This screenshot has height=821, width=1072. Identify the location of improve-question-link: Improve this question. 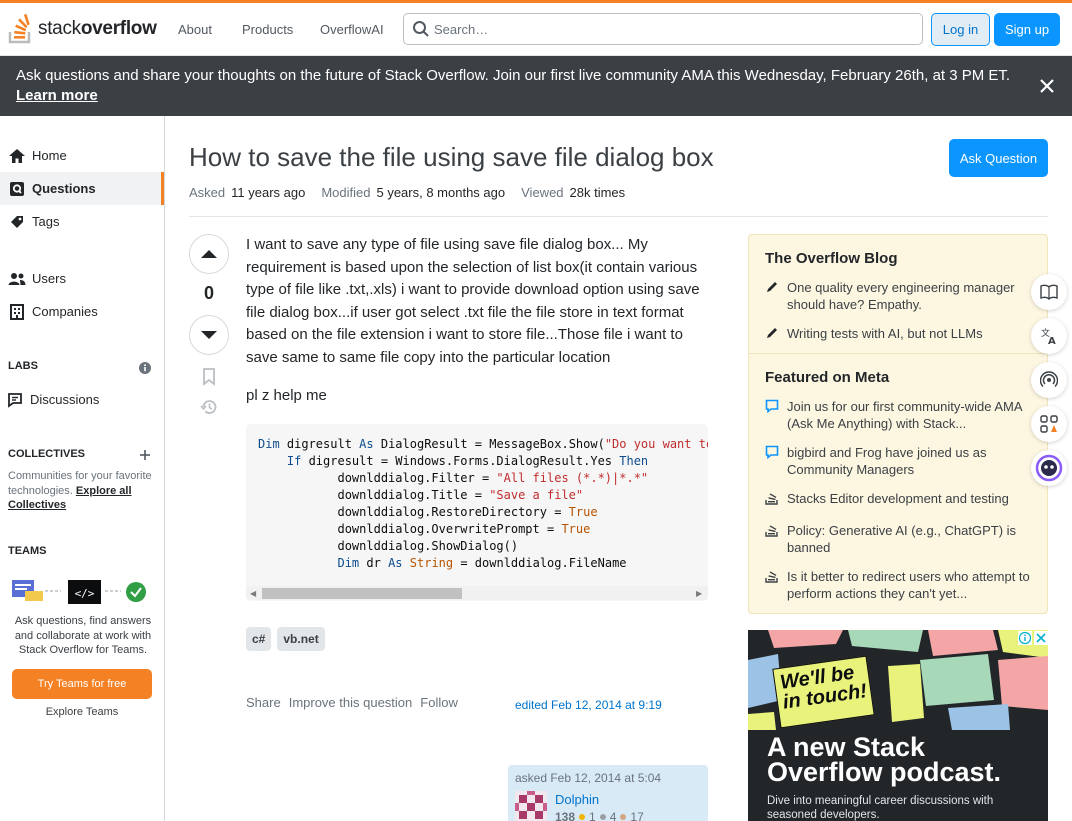
(351, 702).